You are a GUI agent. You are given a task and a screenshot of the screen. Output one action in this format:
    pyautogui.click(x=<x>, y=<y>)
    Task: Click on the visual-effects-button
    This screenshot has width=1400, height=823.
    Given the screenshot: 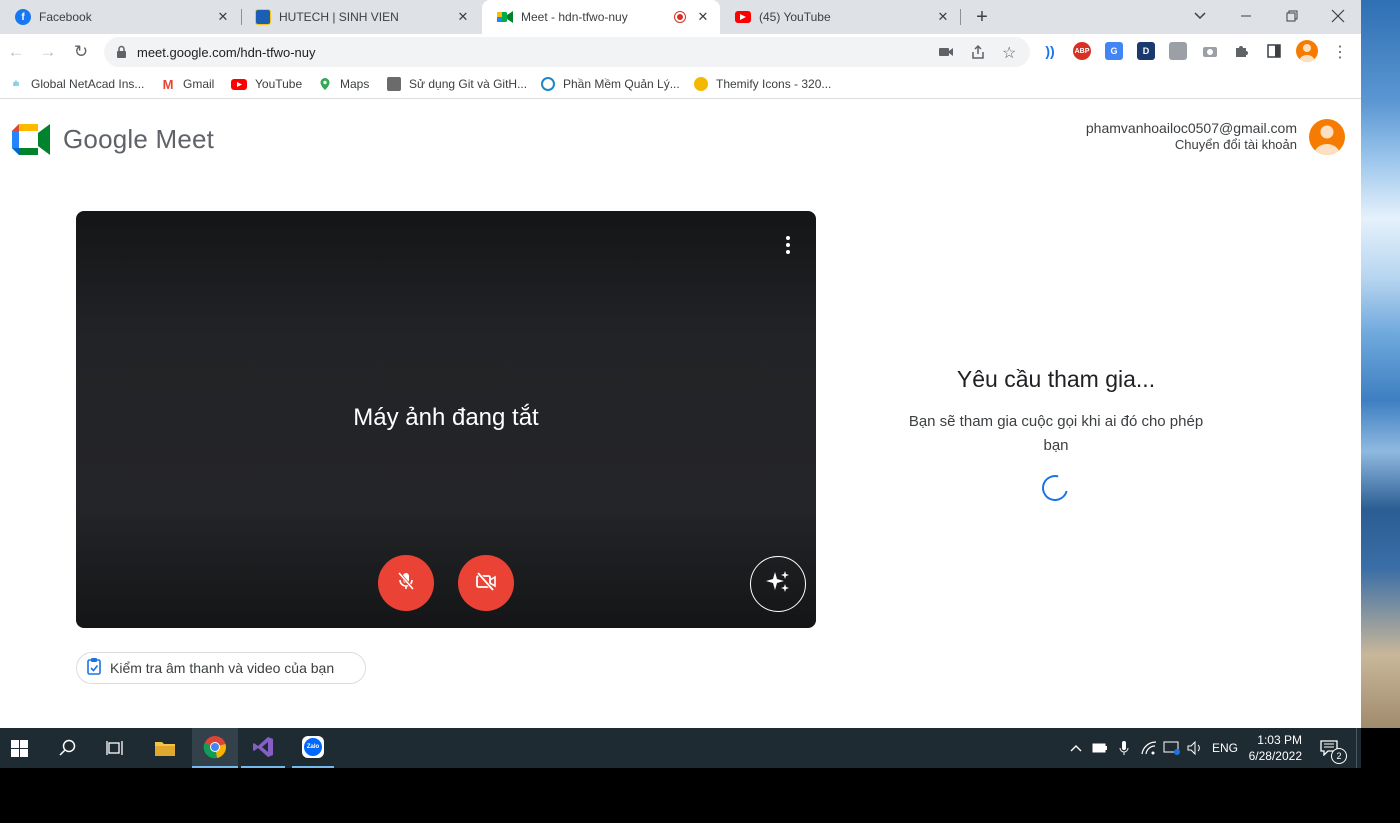 What is the action you would take?
    pyautogui.click(x=778, y=584)
    